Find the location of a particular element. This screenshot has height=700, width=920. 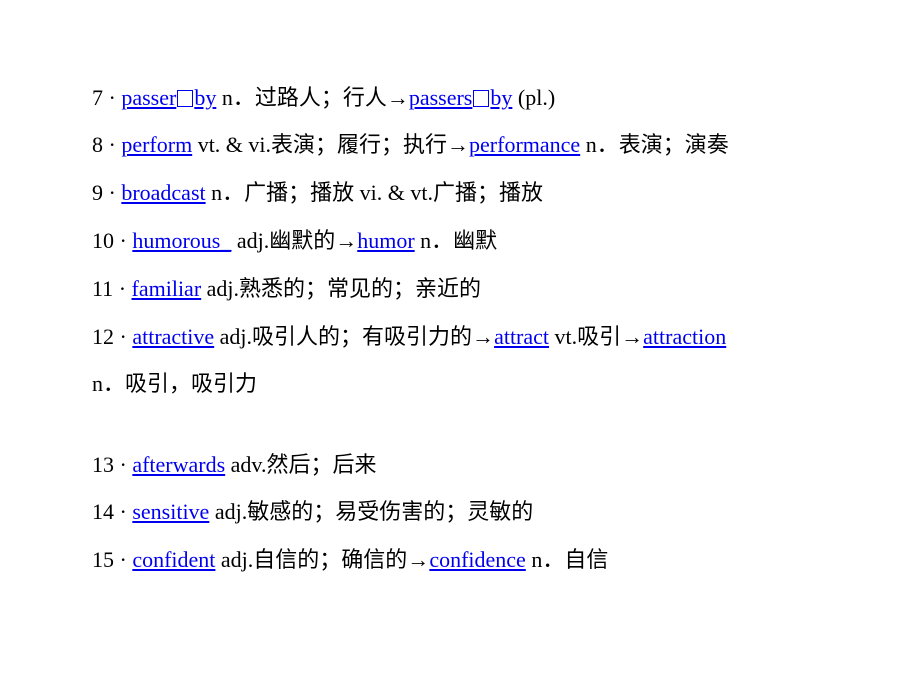

vocab-link-passer-by: passer by is located at coordinates (168, 97).